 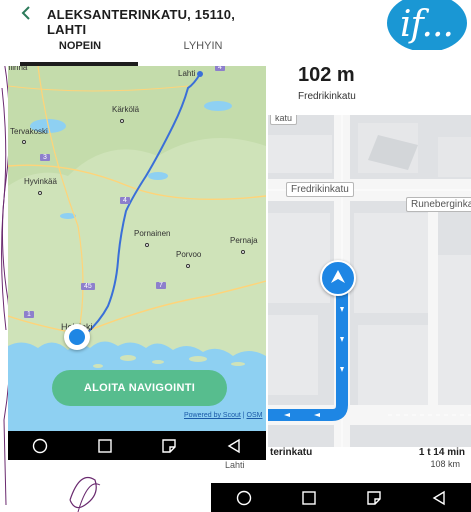 I want to click on place-pernaja: Pernaja, so click(x=244, y=240).